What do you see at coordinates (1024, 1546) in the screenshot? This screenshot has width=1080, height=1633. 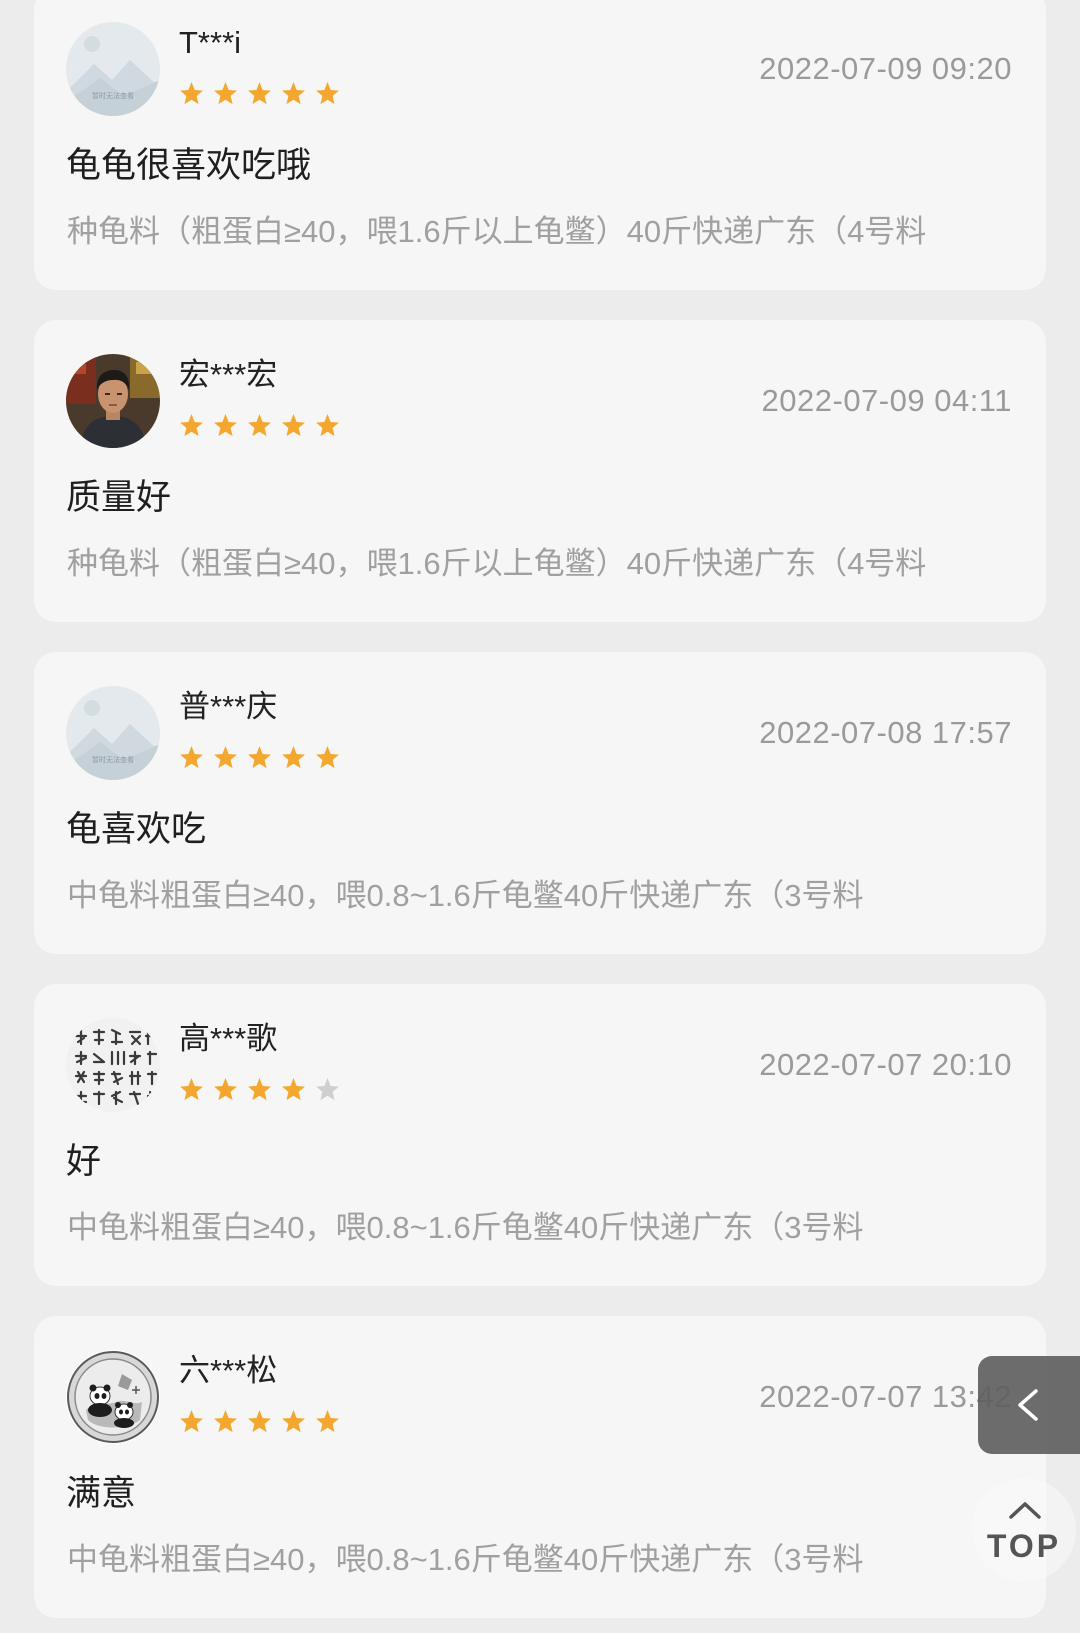 I see `top-label: TOP` at bounding box center [1024, 1546].